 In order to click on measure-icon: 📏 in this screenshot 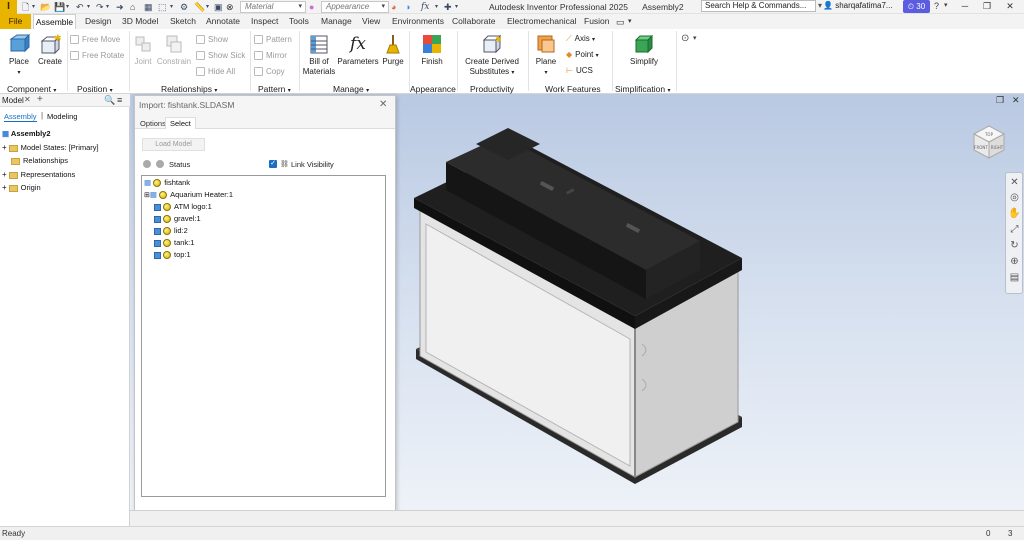, I will do `click(199, 7)`.